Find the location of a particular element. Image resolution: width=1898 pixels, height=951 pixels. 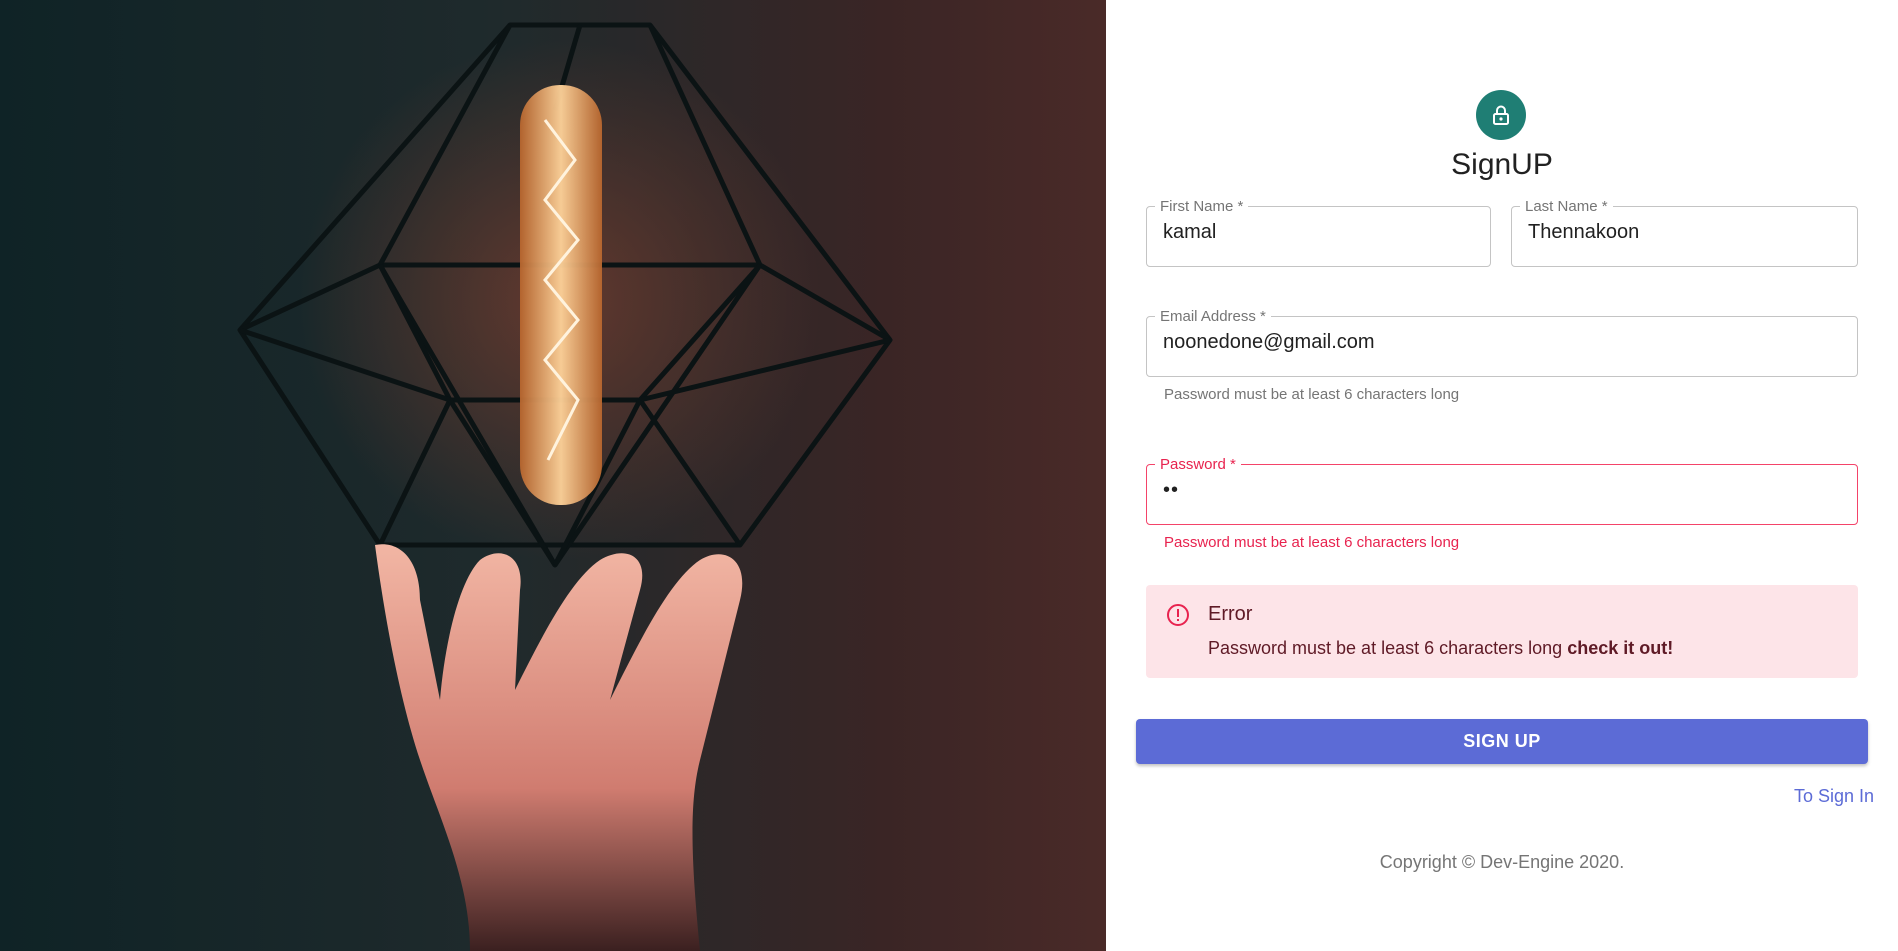

page-title: SignUP is located at coordinates (1502, 164).